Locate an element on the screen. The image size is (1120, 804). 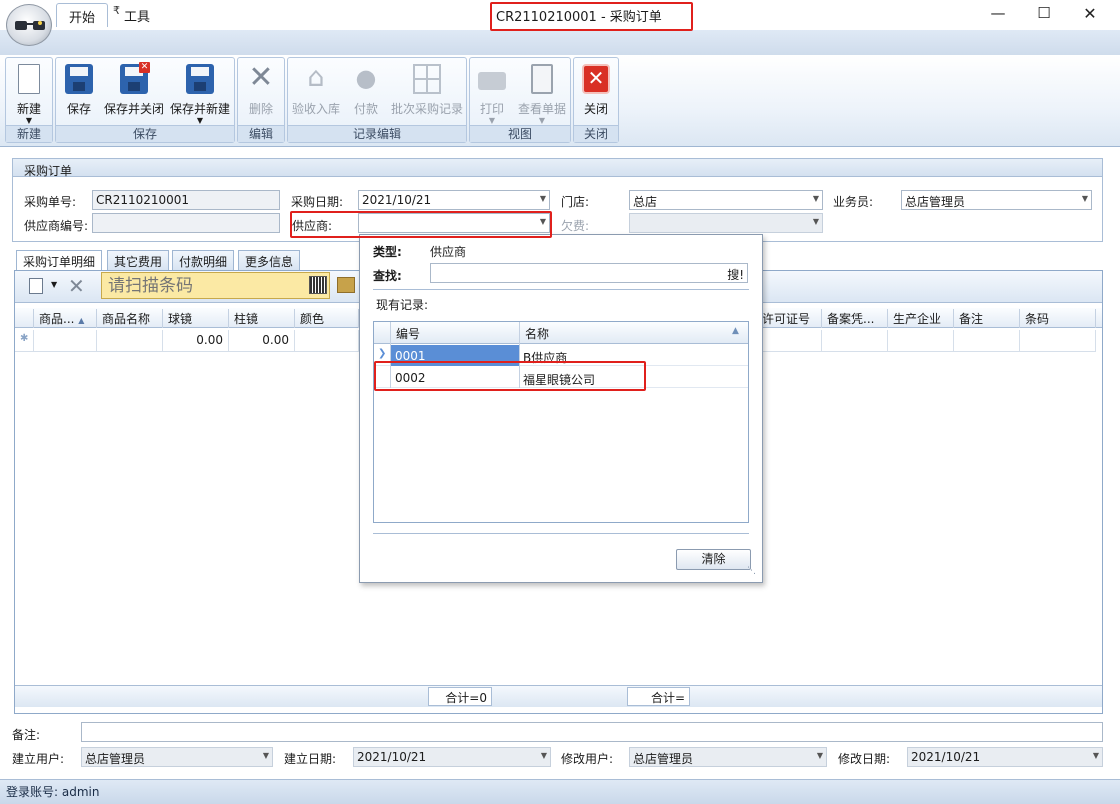
remark-input is located at coordinates (592, 732).